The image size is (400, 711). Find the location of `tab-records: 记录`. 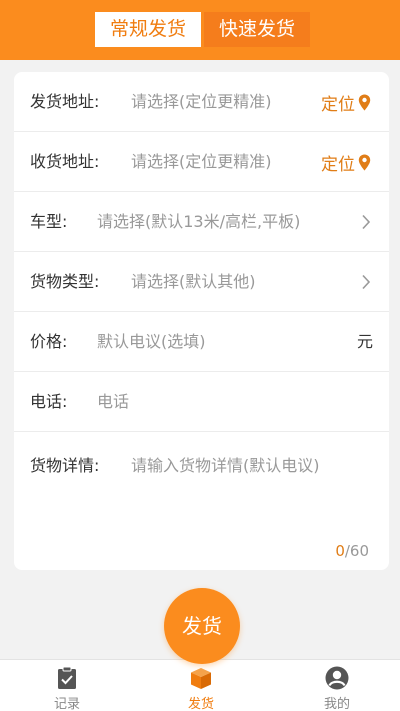

tab-records: 记录 is located at coordinates (67, 685).